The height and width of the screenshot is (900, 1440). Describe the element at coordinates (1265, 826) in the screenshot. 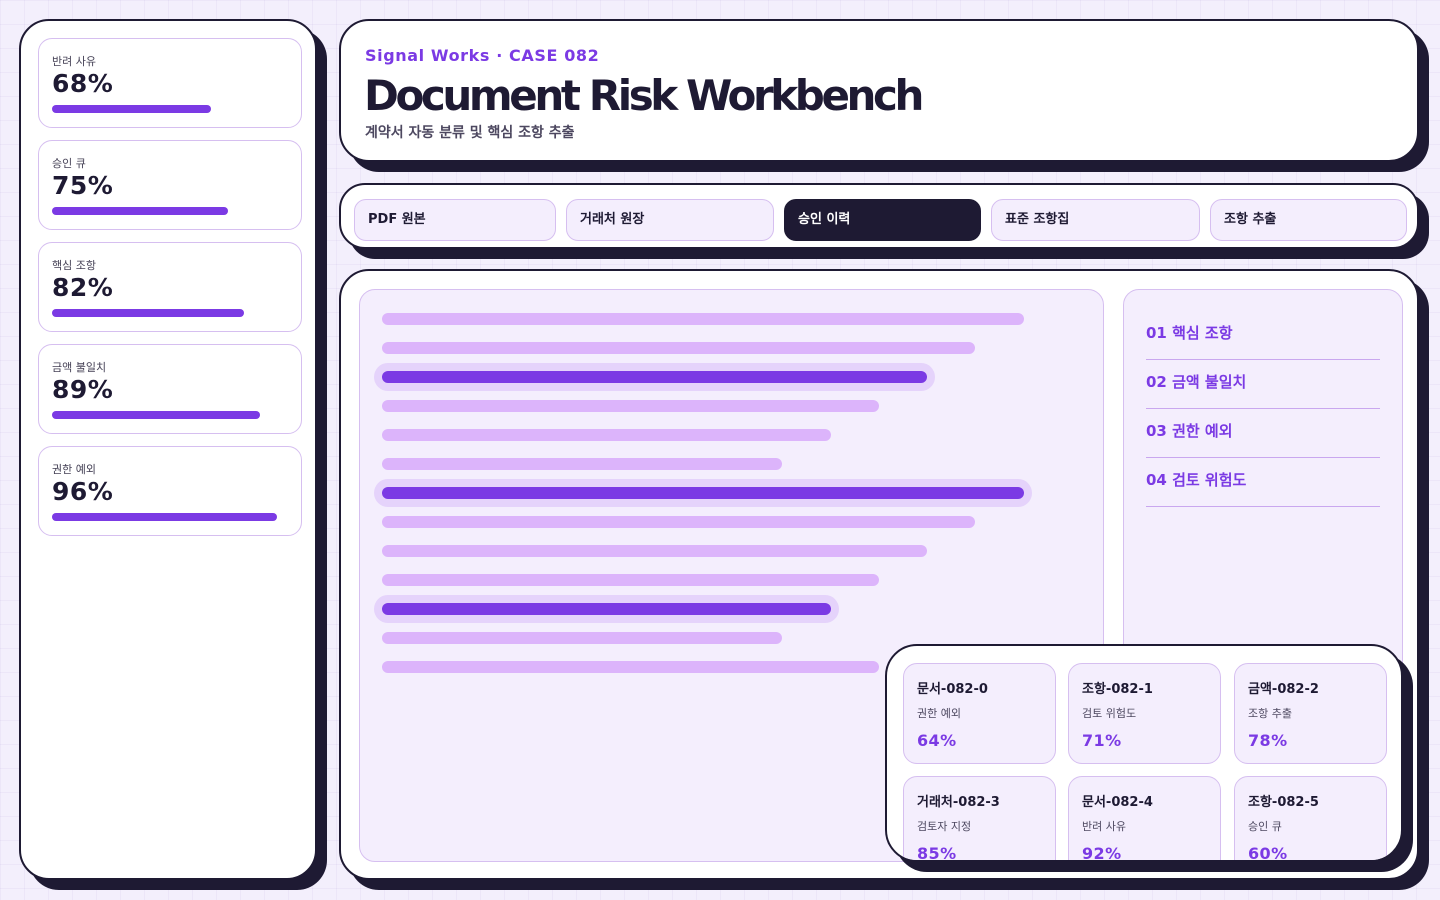

I see `result-tag: 승인 큐` at that location.